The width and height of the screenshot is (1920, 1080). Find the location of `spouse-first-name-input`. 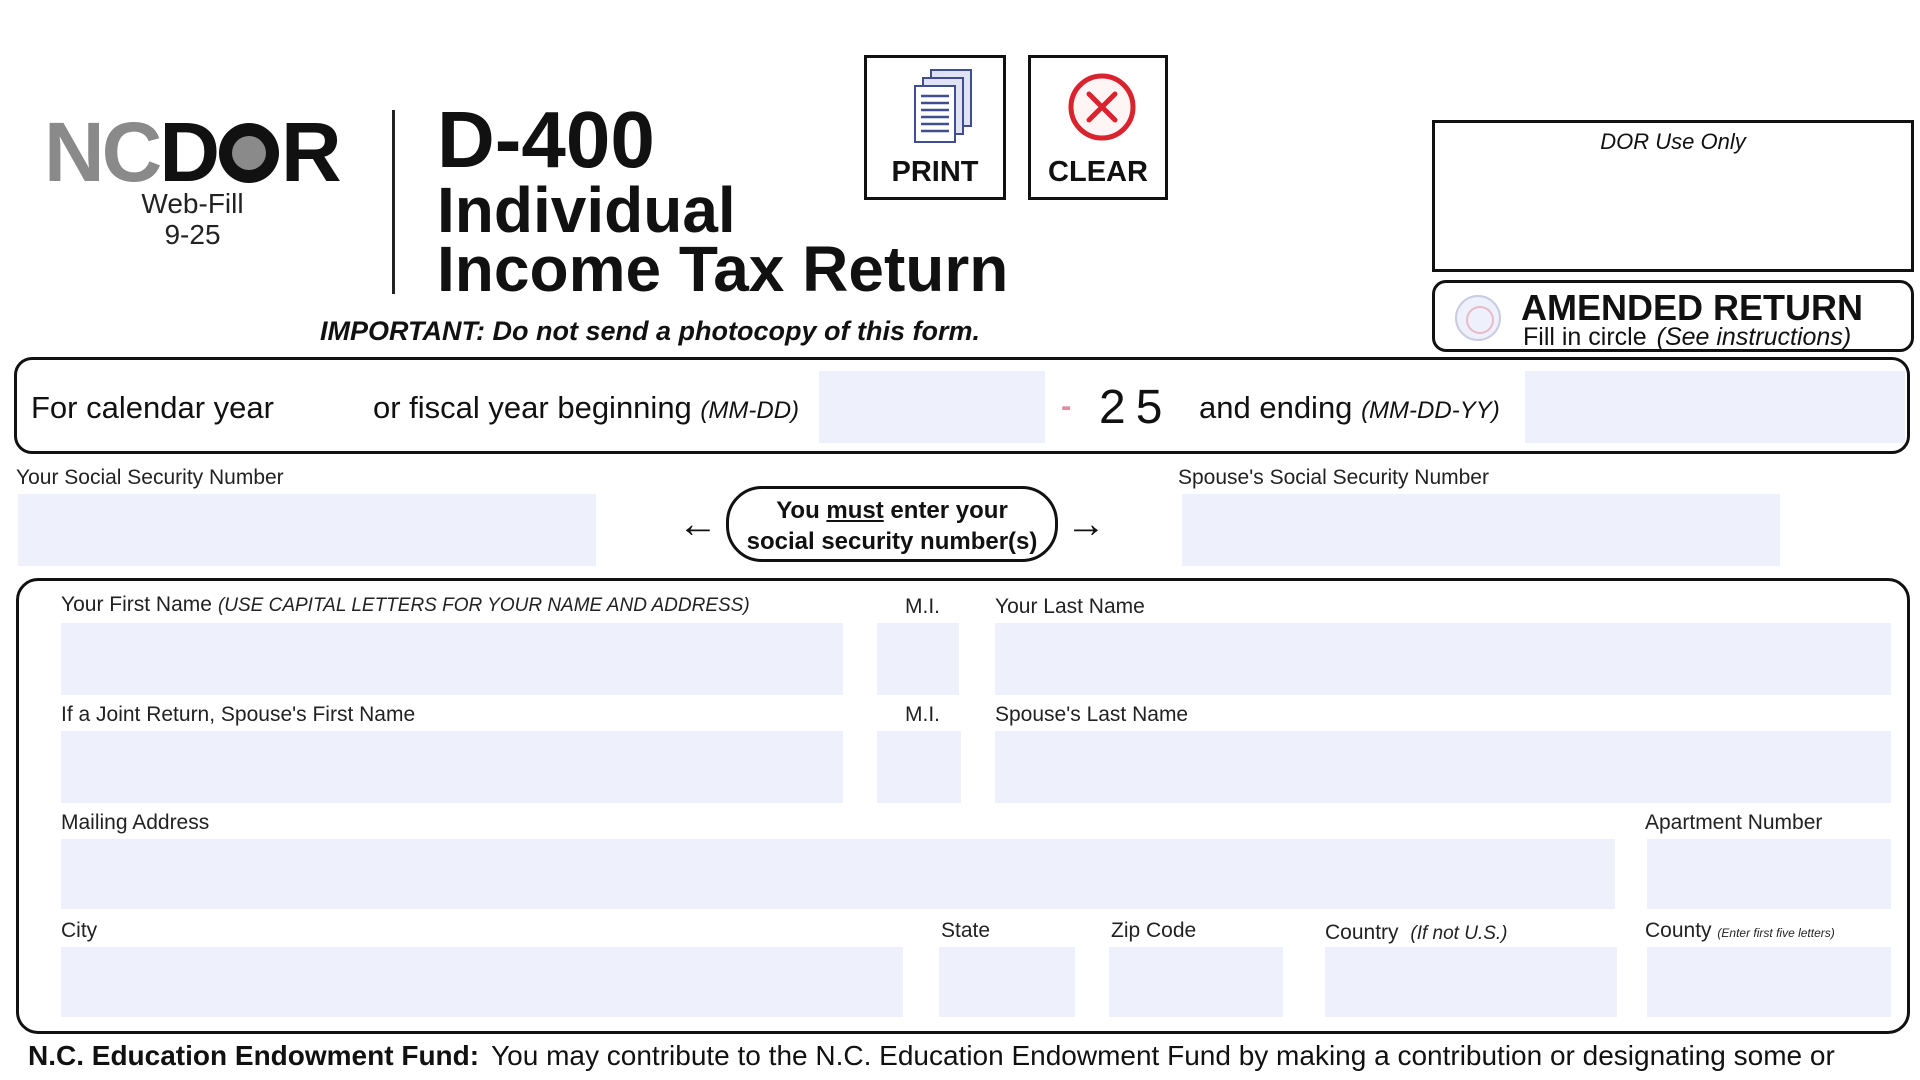

spouse-first-name-input is located at coordinates (452, 767).